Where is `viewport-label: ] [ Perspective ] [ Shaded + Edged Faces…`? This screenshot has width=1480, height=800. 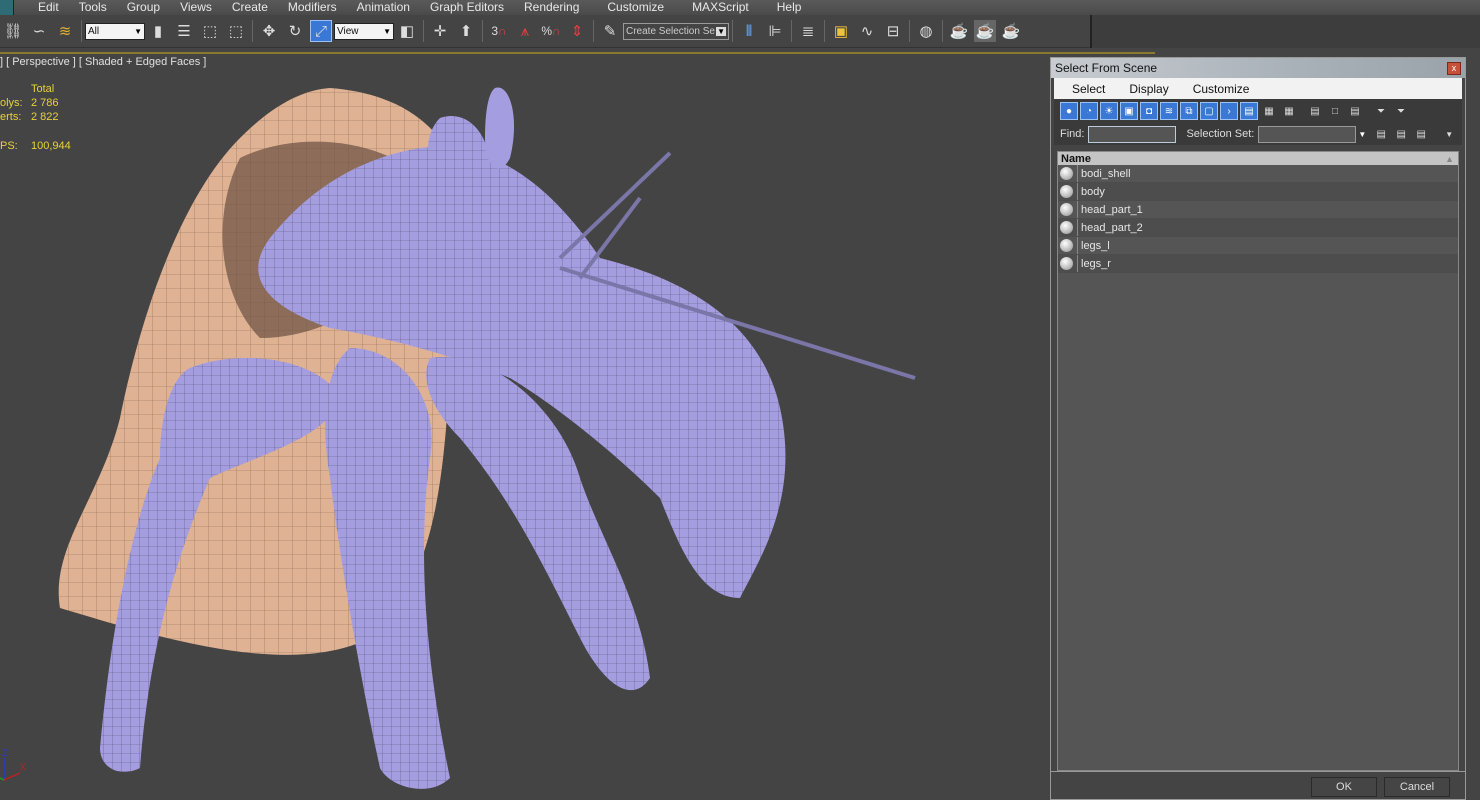
viewport-label: ] [ Perspective ] [ Shaded + Edged Faces… is located at coordinates (103, 62).